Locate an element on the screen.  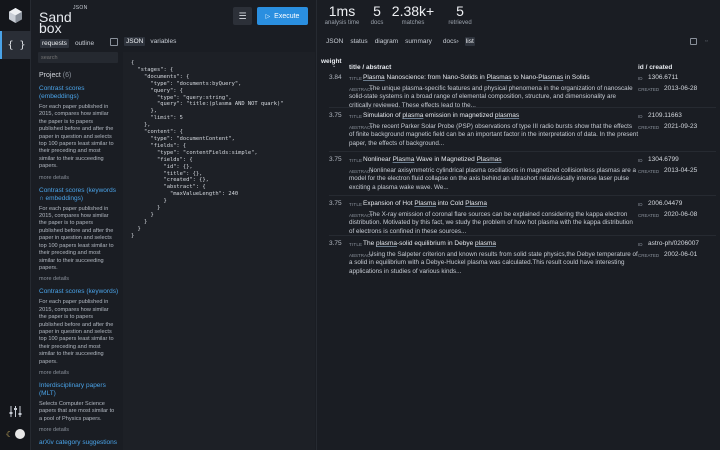
tab-outline: outline is located at coordinates (84, 43).